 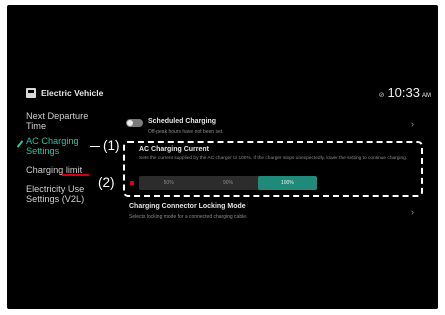 I want to click on scheduled-charging-title: Scheduled Charging, so click(x=182, y=121).